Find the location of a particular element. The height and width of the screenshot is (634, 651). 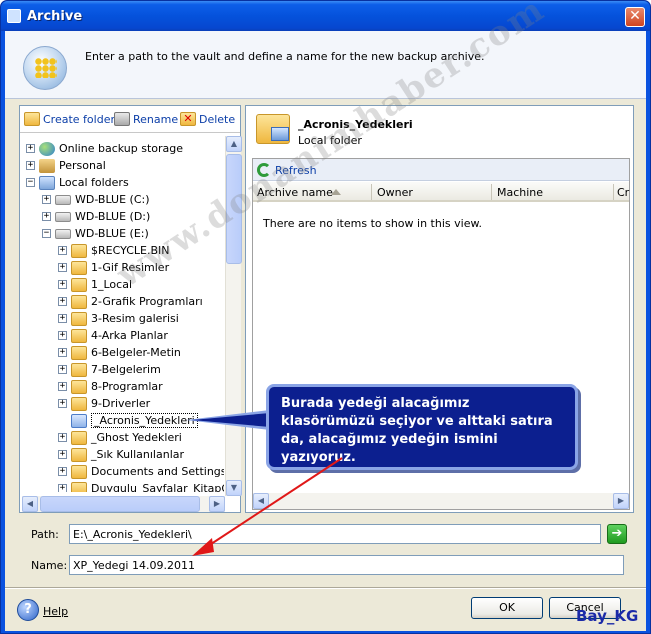

author-signature: Bay_KG is located at coordinates (607, 616).